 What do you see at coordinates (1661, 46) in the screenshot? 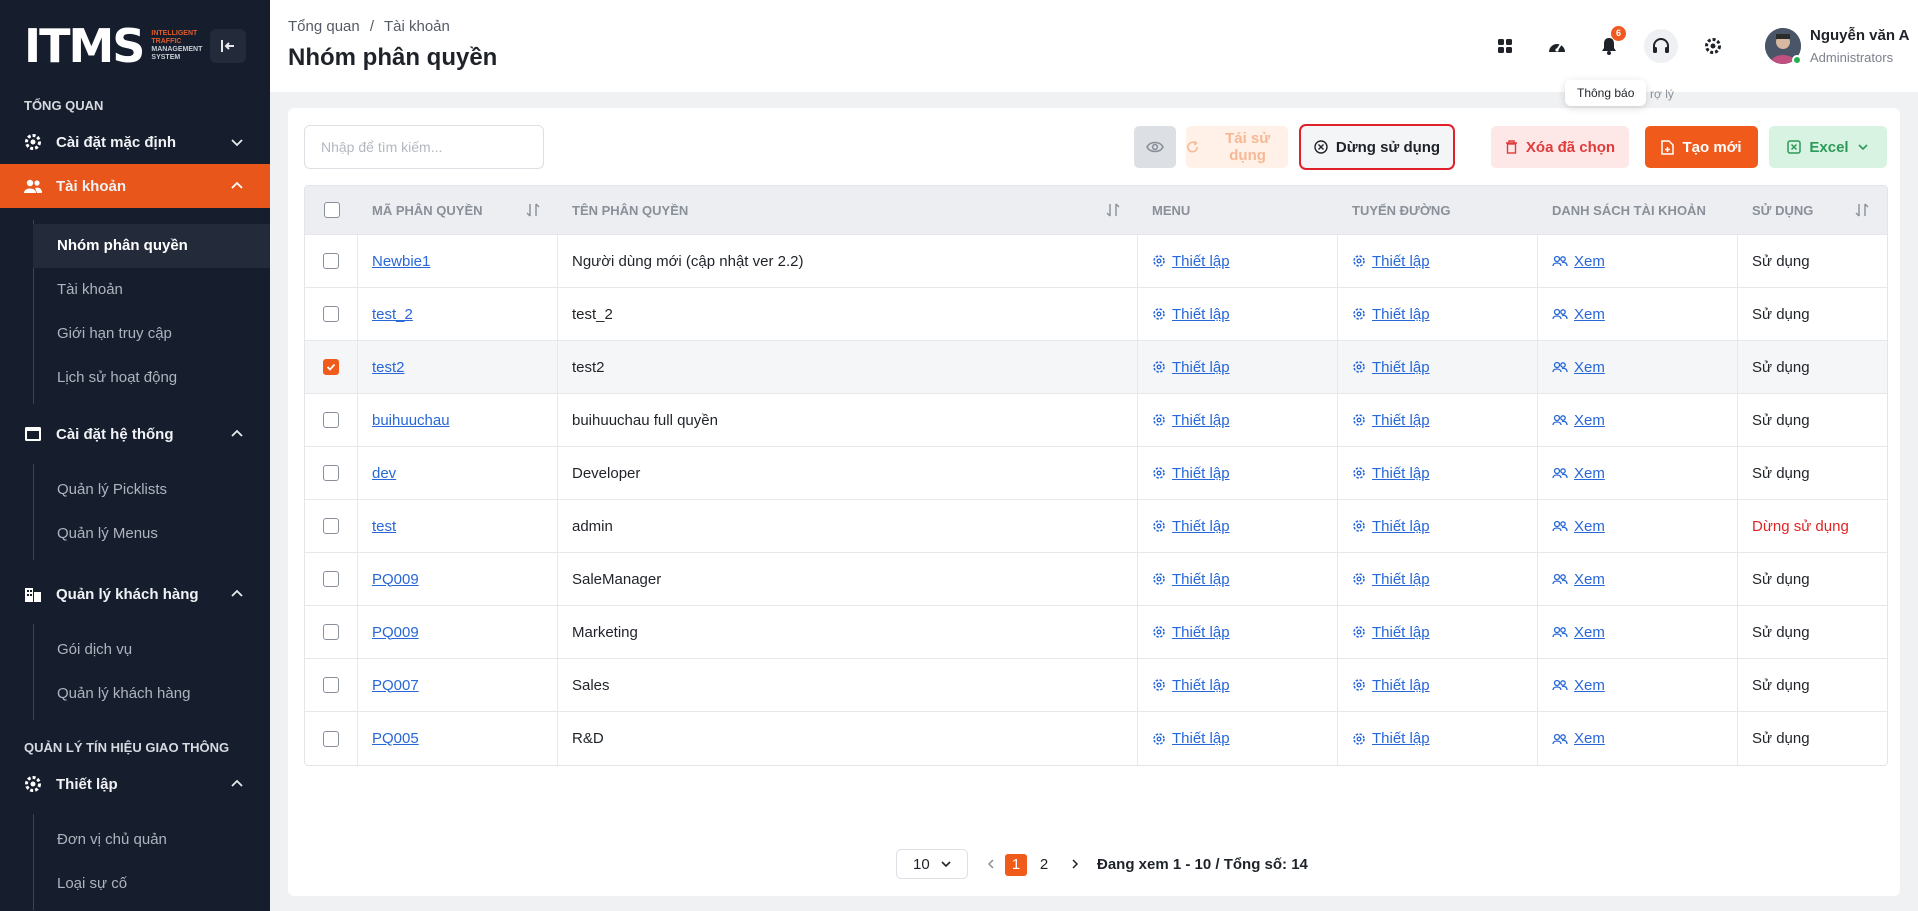
I see `support-button` at bounding box center [1661, 46].